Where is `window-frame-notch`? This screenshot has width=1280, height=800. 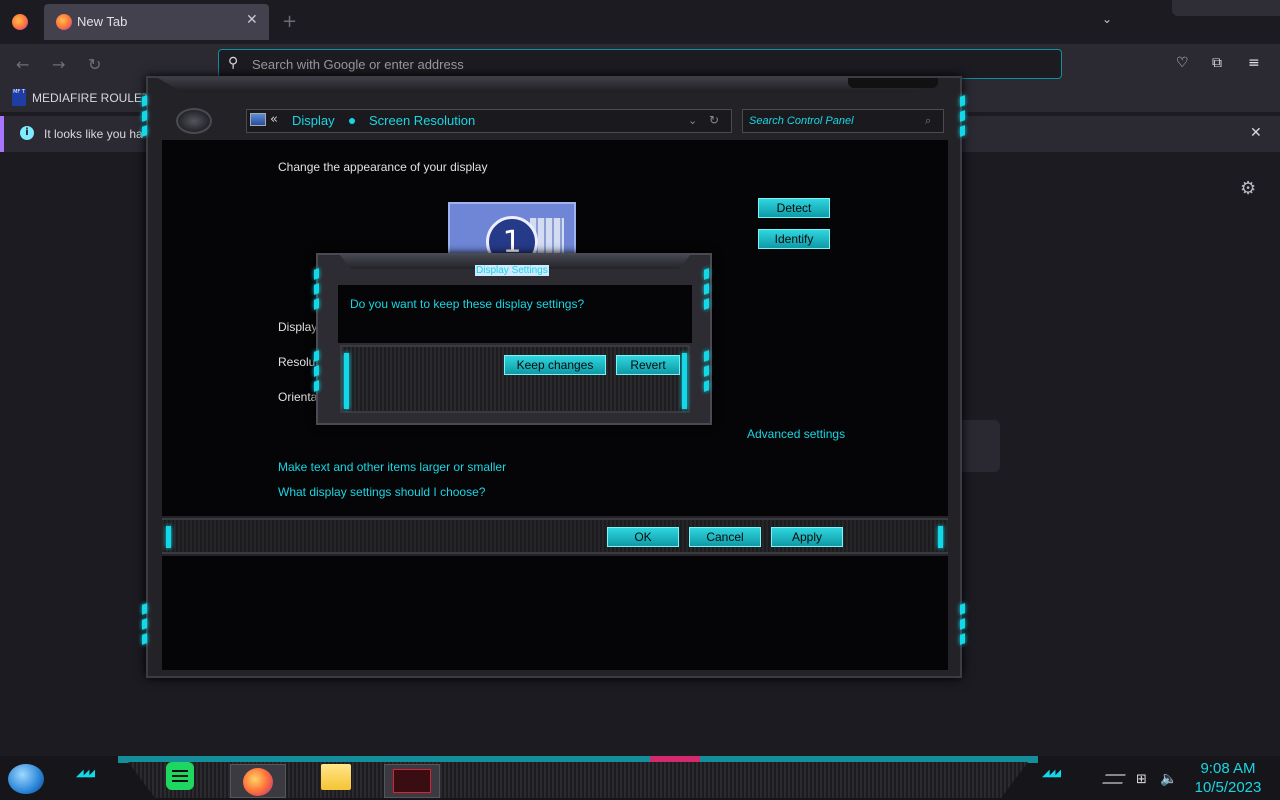
window-frame-notch is located at coordinates (893, 83).